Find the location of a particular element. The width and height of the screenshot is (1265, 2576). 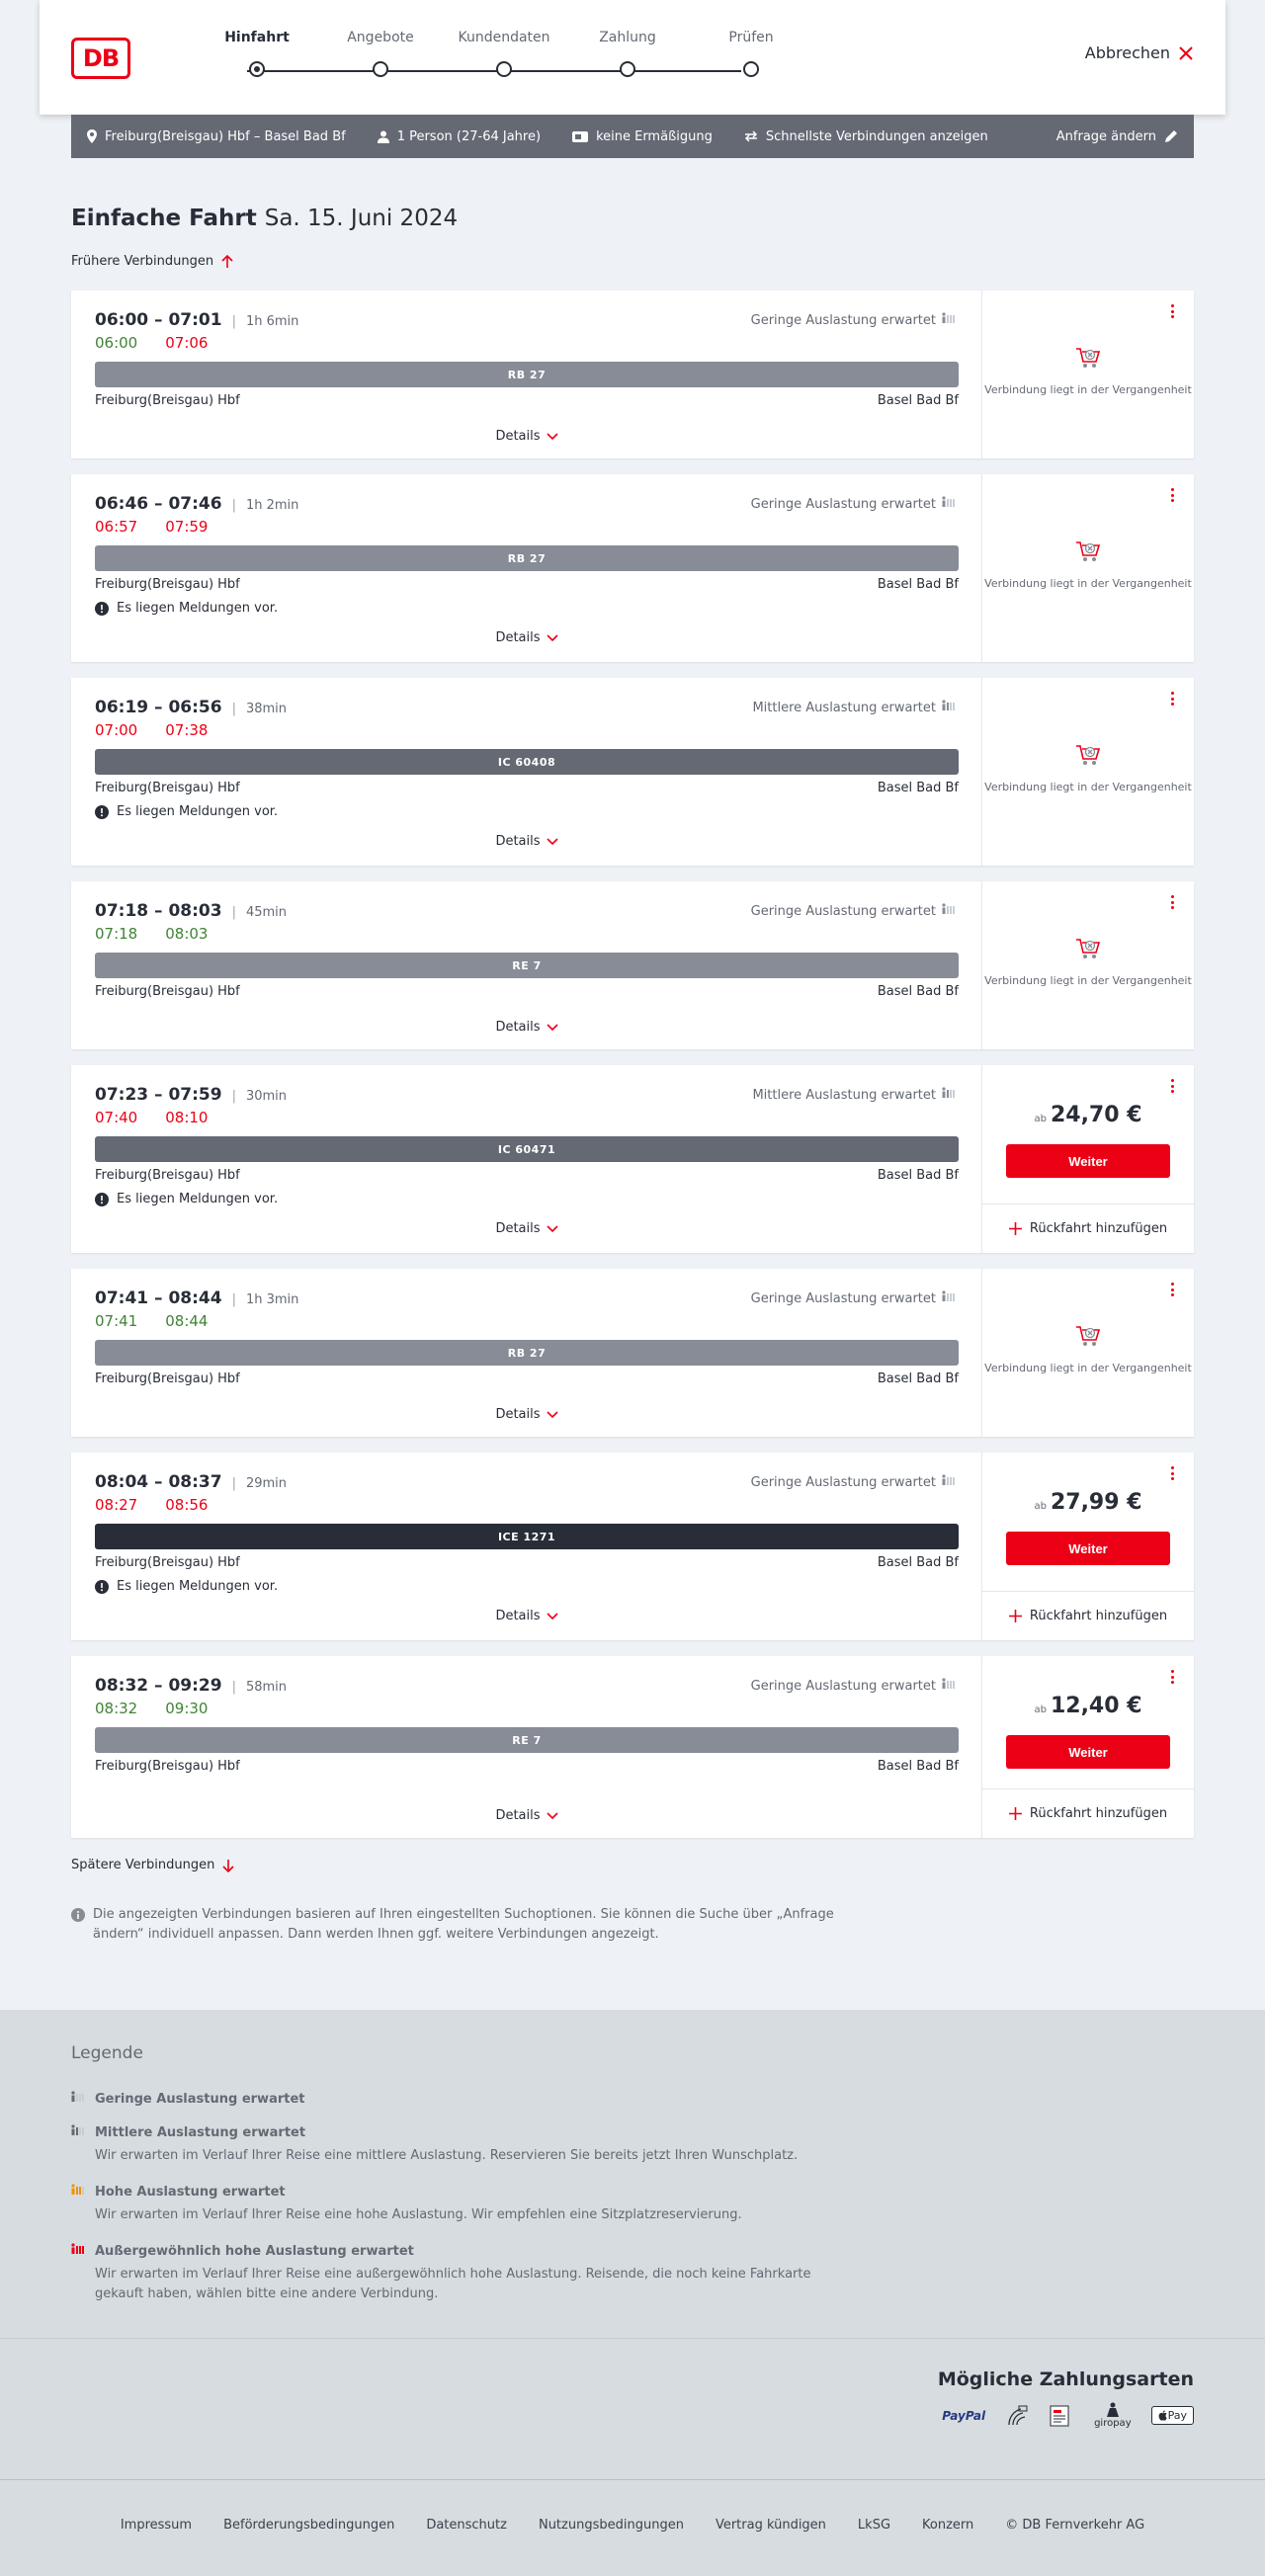

footer-link-nutzungsbedingungen: Nutzungsbedingungen is located at coordinates (611, 2525).